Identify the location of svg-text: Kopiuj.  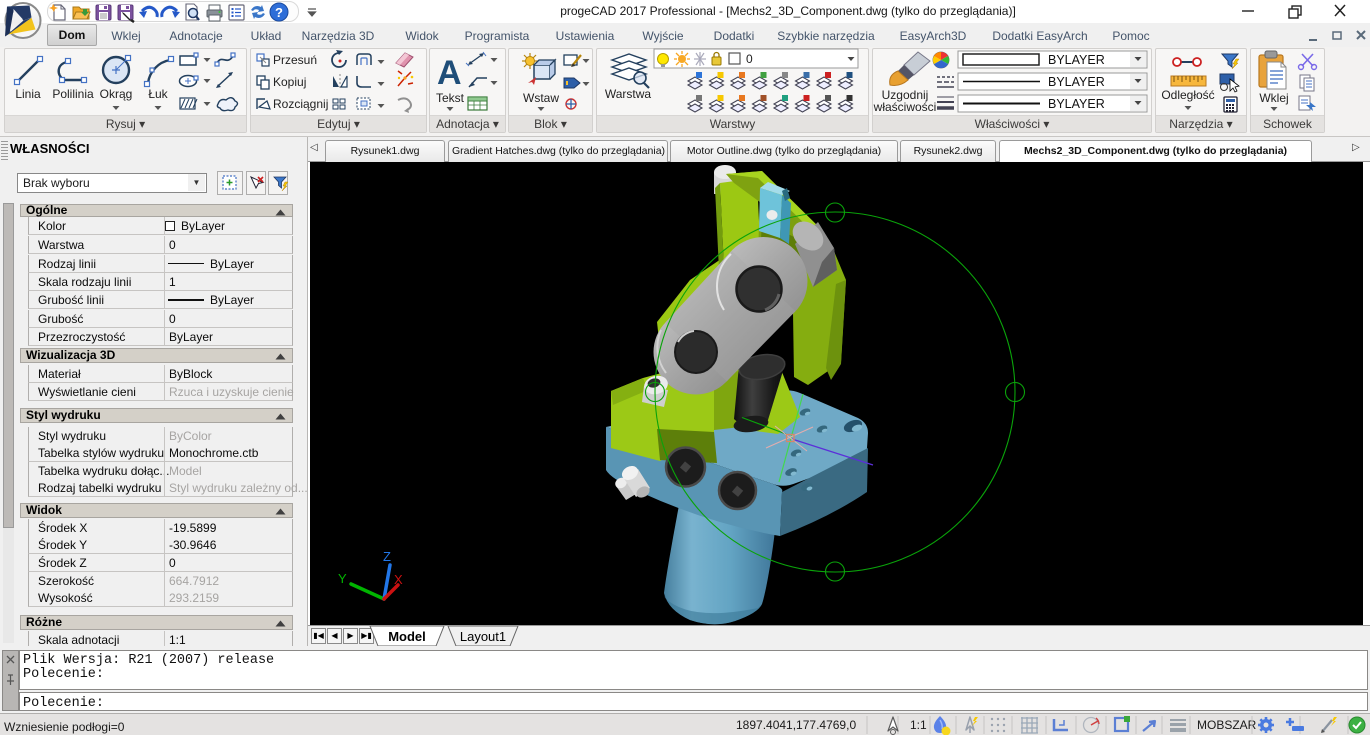
(289, 82).